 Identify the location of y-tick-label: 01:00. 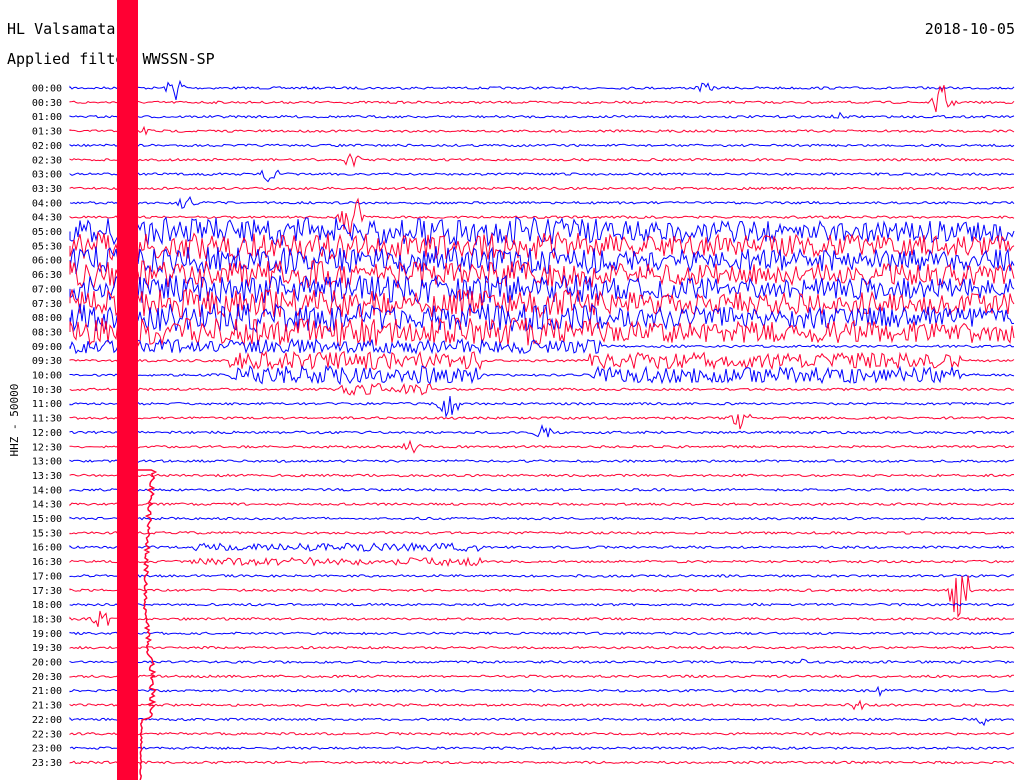
(47, 117).